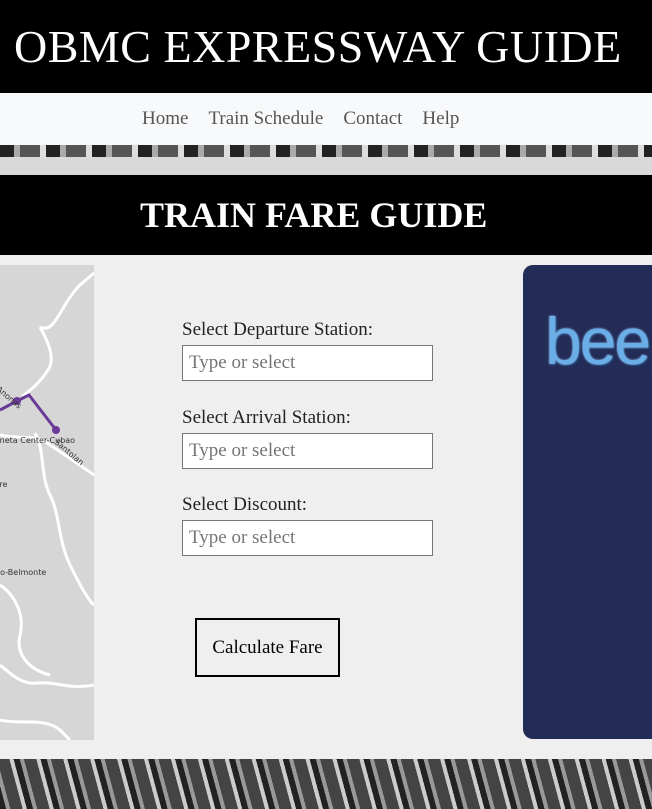 The height and width of the screenshot is (809, 652). I want to click on svg-text: Gilmore, so click(3, 484).